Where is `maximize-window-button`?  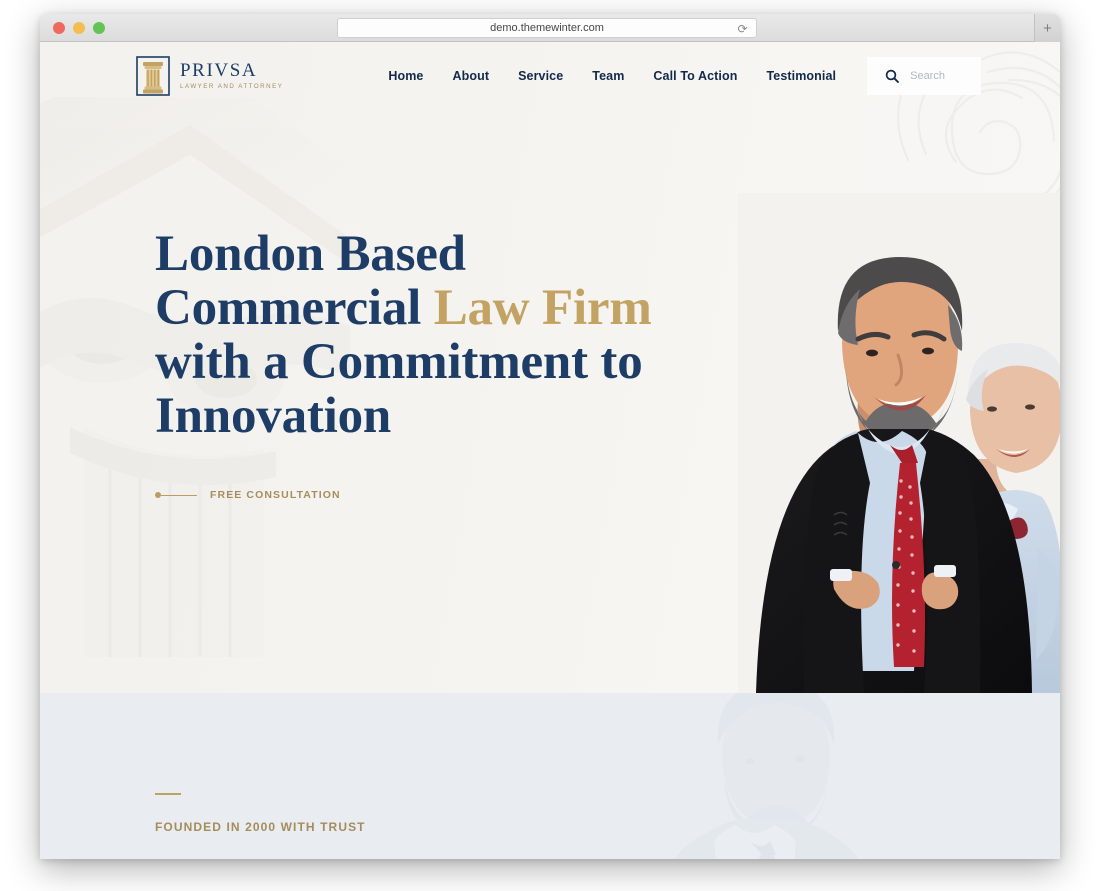 maximize-window-button is located at coordinates (99, 27).